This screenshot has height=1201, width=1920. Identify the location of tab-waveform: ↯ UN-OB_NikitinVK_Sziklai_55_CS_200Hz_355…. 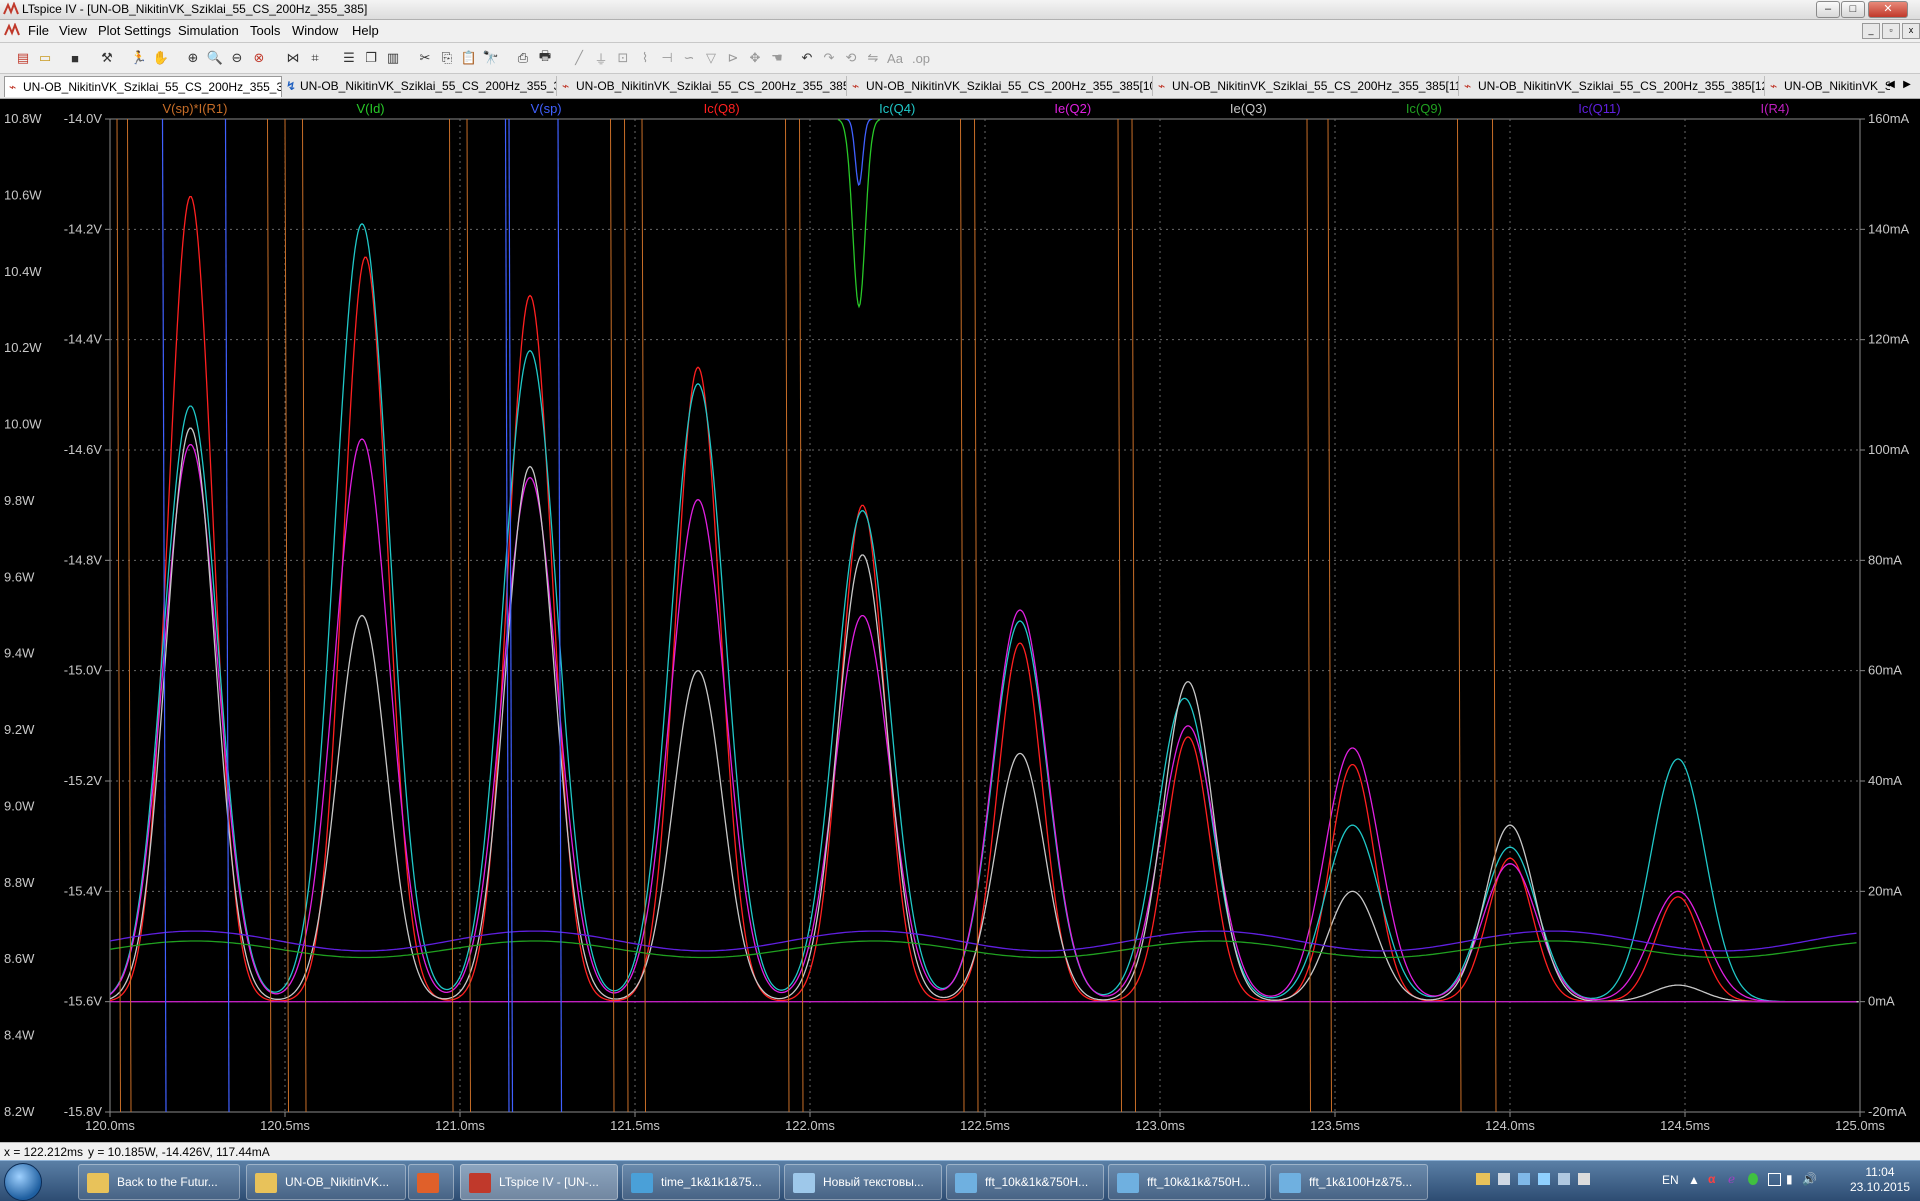
(419, 86).